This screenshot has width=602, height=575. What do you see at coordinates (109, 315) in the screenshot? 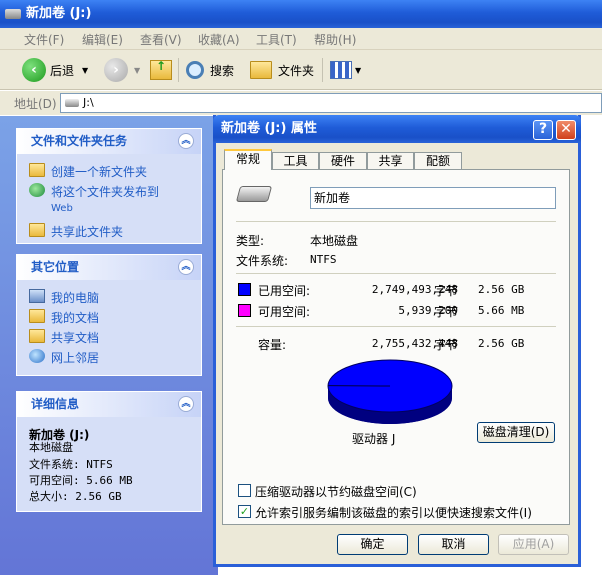
I see `other-places-panel: 其它位置 ︽ 我的电脑 我的文档 共享文档 网上邻居` at bounding box center [109, 315].